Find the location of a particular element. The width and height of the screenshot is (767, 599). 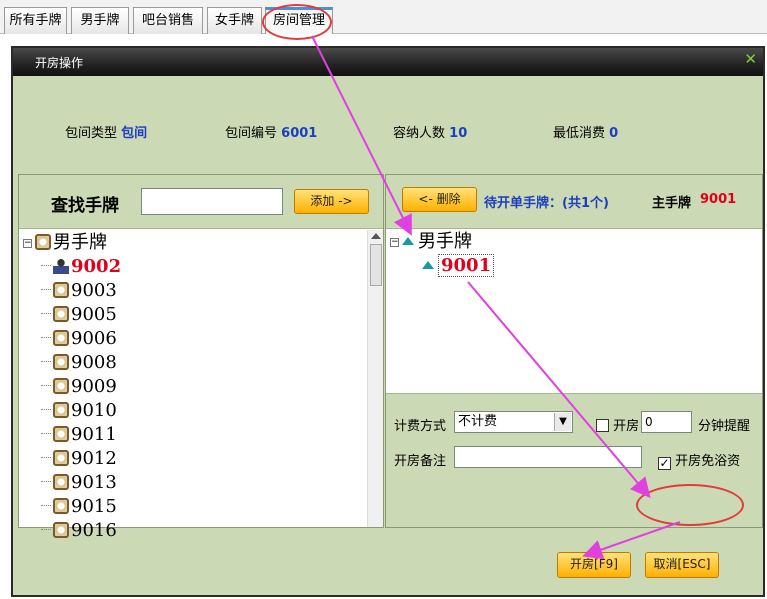

delete-button: <- 删除 is located at coordinates (439, 199).